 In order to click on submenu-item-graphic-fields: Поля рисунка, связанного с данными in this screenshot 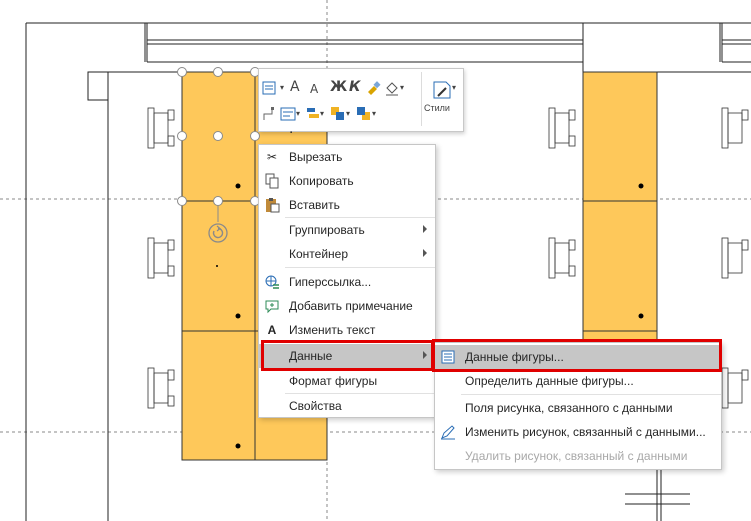, I will do `click(578, 408)`.